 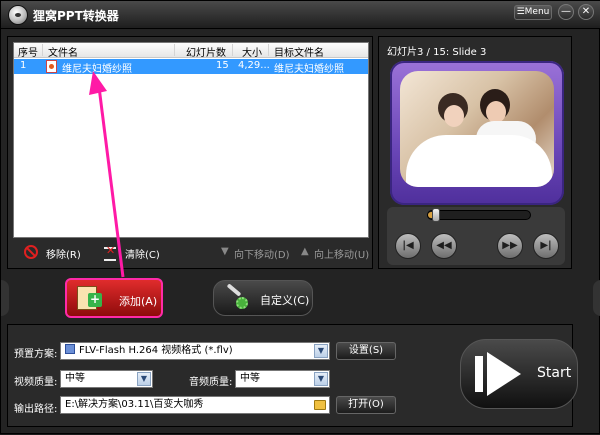 What do you see at coordinates (566, 12) in the screenshot?
I see `minimize-button: —` at bounding box center [566, 12].